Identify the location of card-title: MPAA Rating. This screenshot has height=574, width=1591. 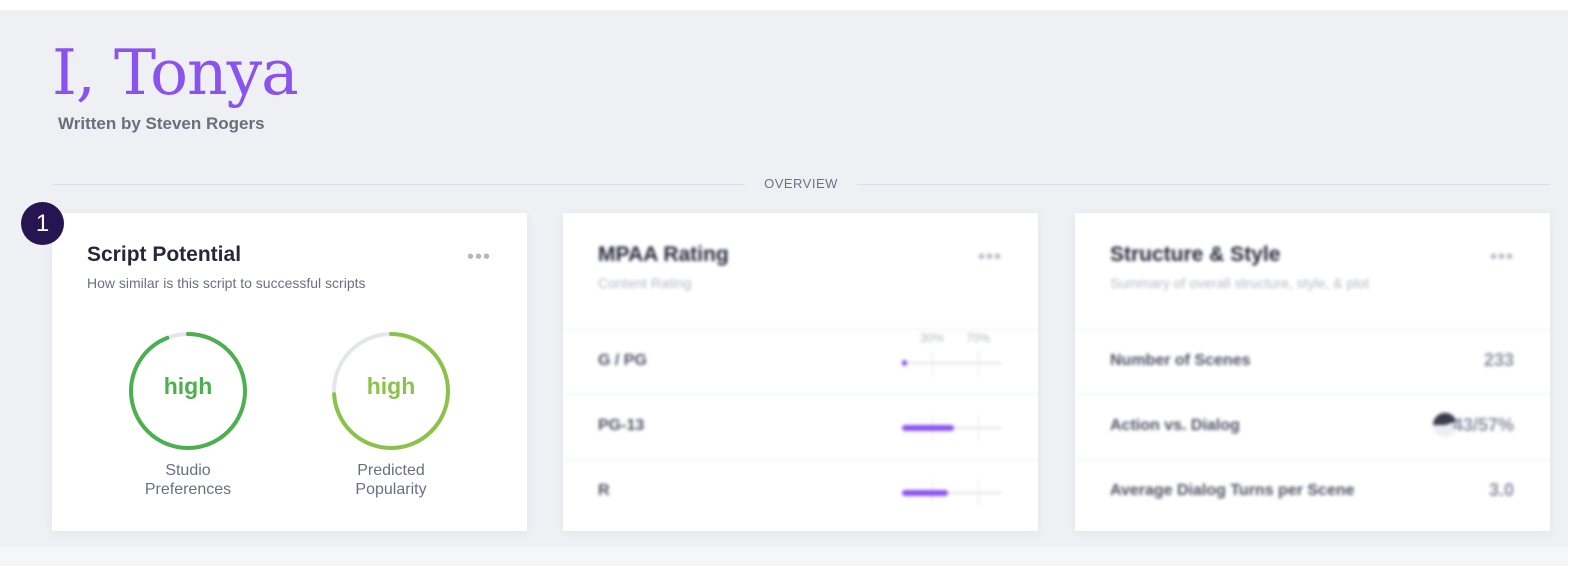
(663, 254).